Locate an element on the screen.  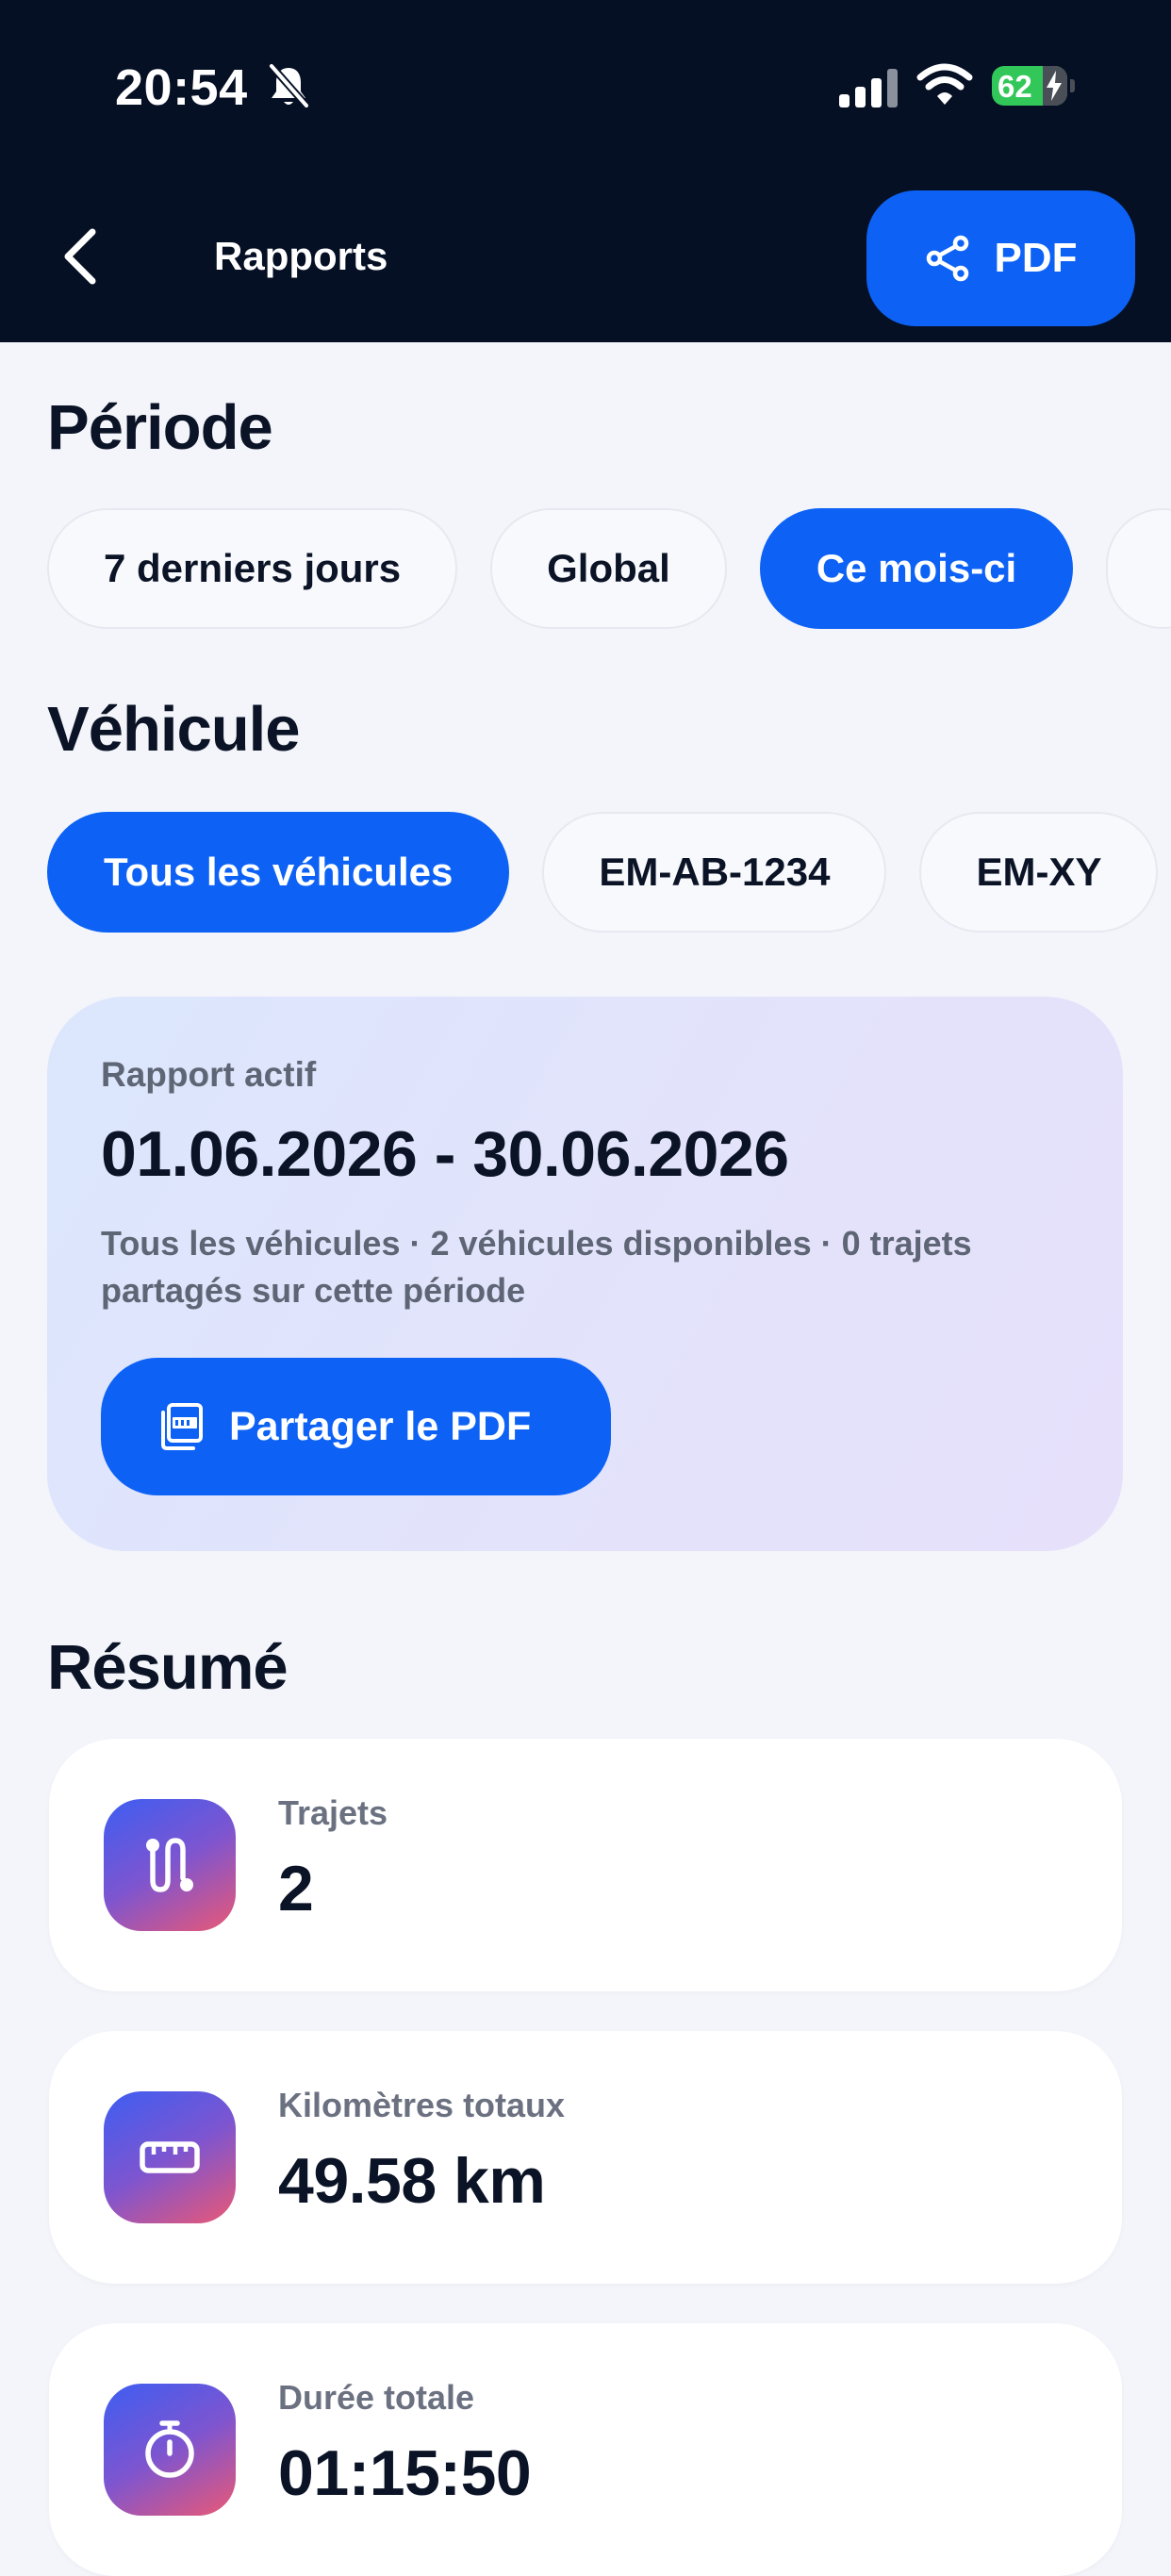
pdf-share-button: PDF is located at coordinates (1000, 258).